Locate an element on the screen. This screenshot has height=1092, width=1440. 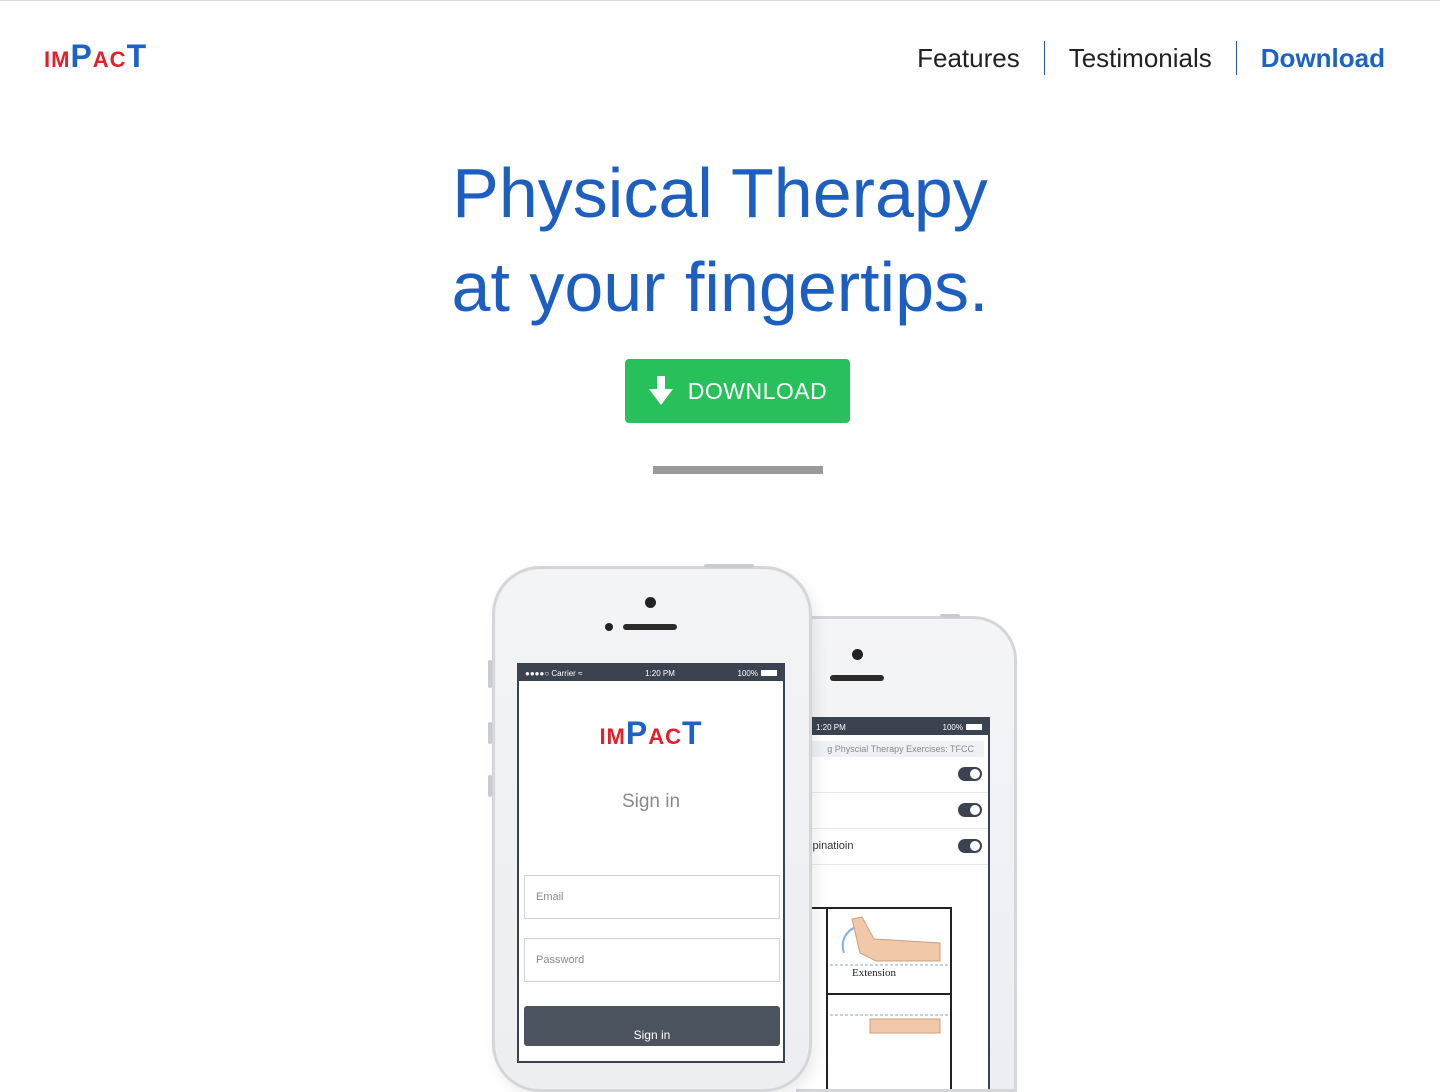
signin-button: Sign in is located at coordinates (652, 1026).